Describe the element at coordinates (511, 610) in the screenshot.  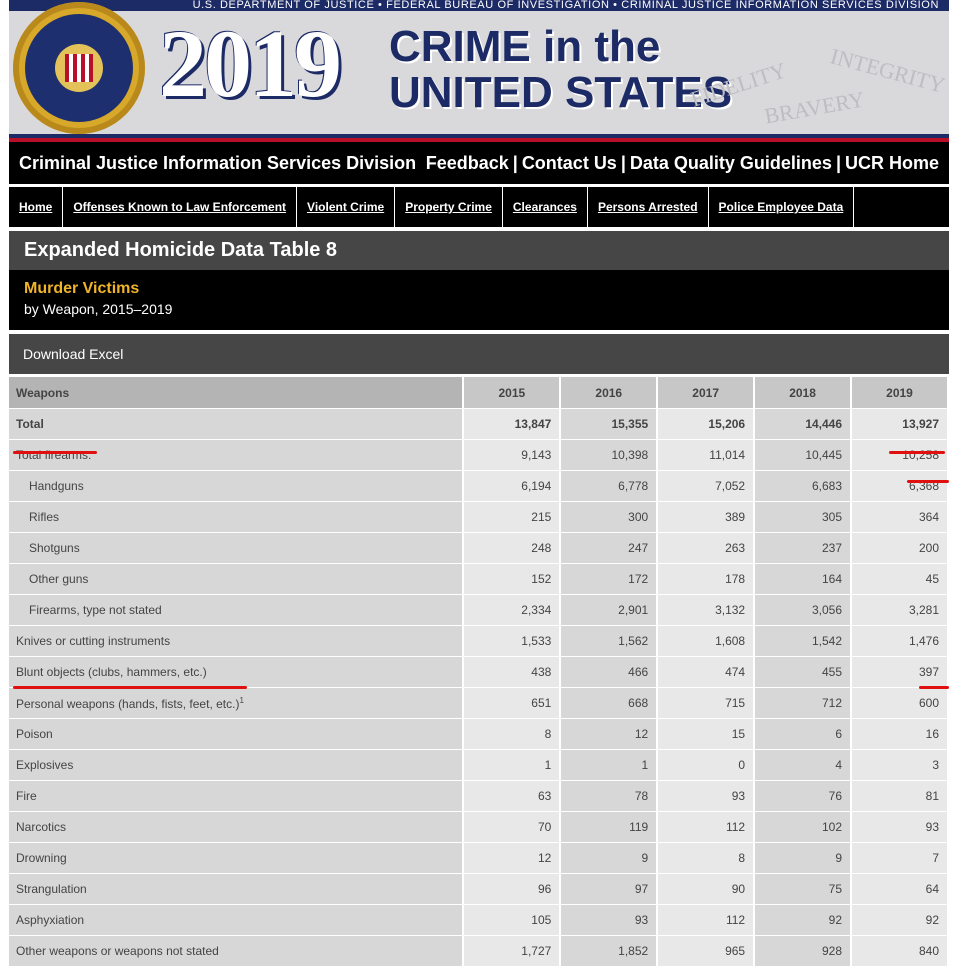
I see `cell-value: 2,334` at that location.